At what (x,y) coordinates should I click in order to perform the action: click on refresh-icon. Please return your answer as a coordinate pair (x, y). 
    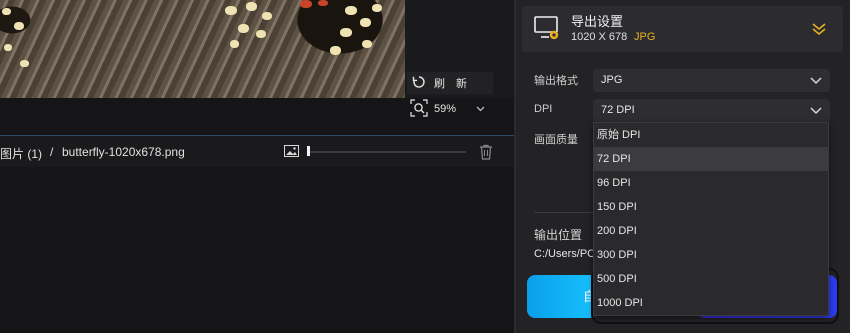
    Looking at the image, I should click on (419, 83).